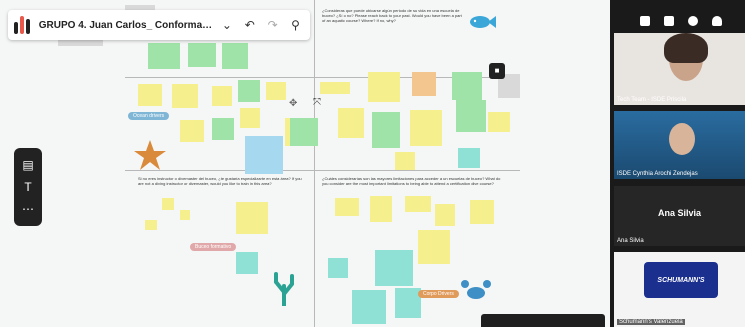 The image size is (745, 327). Describe the element at coordinates (23, 25) in the screenshot. I see `mural-logo-icon` at that location.